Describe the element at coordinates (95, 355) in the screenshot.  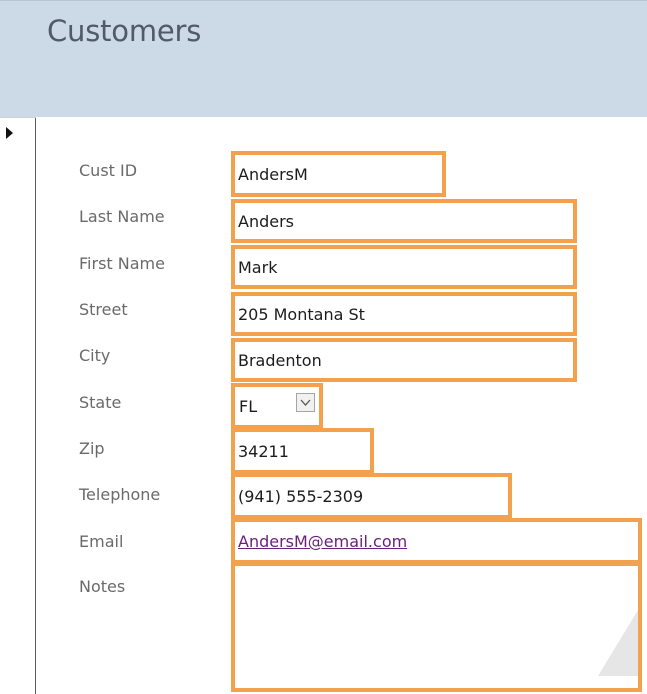
I see `city-label: City` at that location.